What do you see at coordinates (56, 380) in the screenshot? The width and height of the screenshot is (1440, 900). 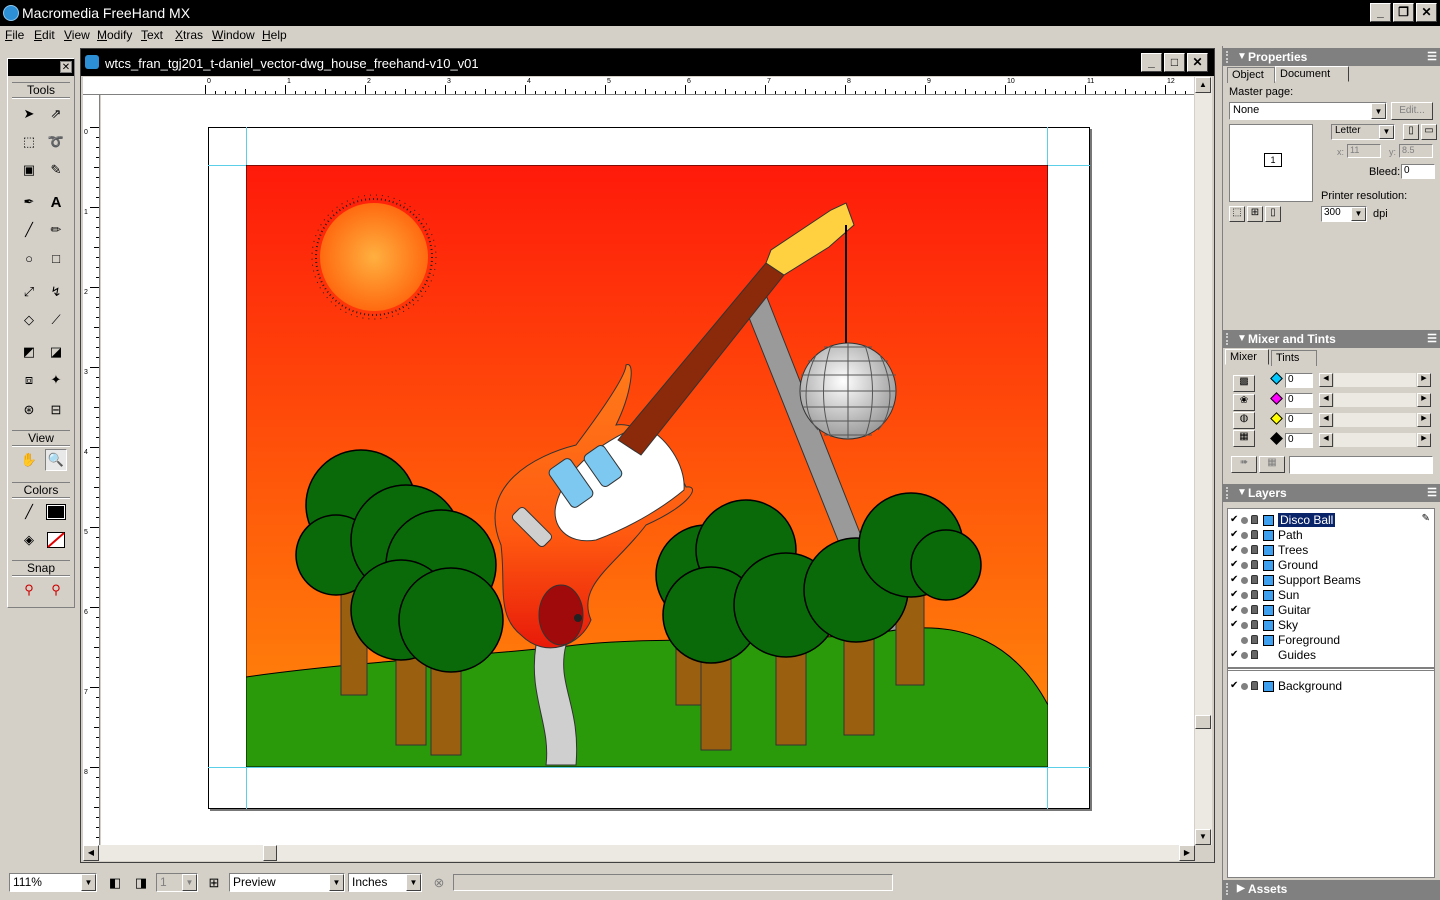 I see `blend-tool-icon: ✦` at bounding box center [56, 380].